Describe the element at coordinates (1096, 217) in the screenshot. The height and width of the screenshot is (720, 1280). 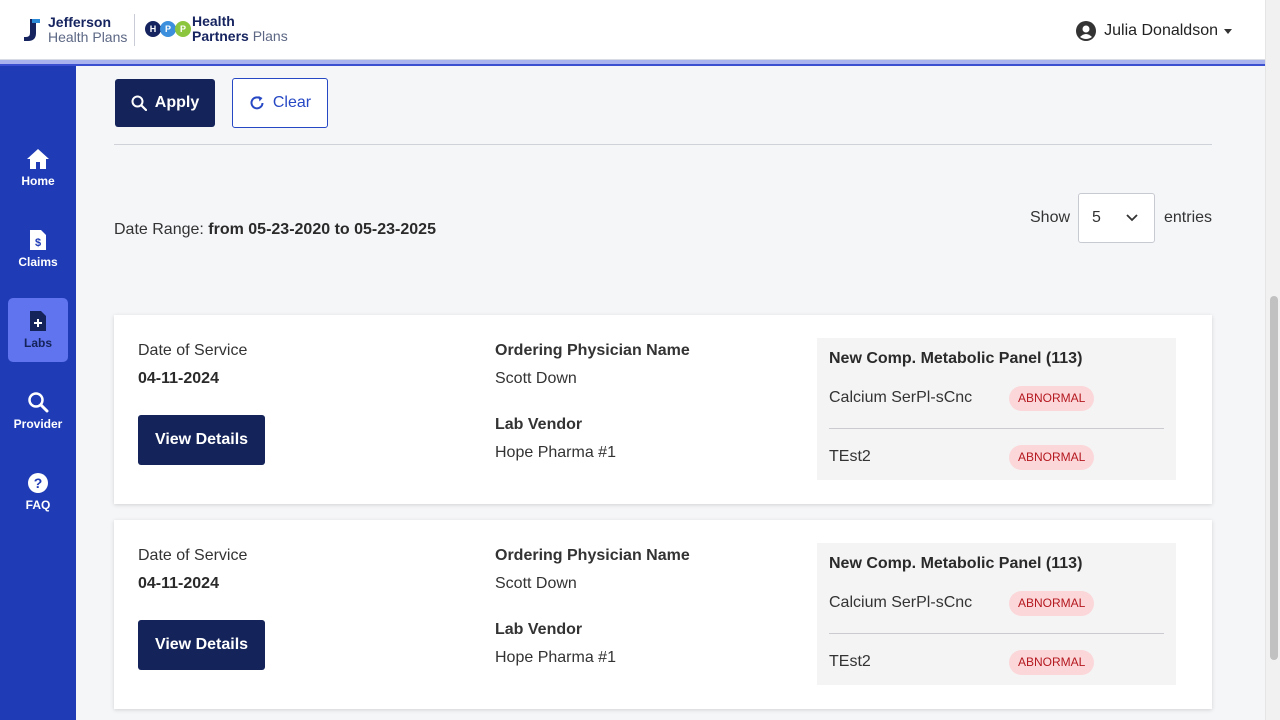
I see `entries-select-value: 5` at that location.